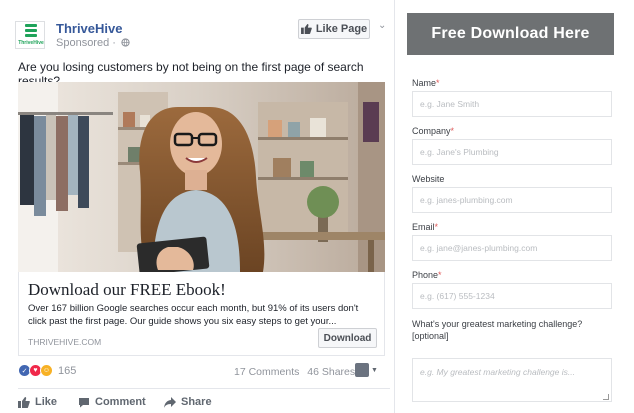  Describe the element at coordinates (170, 402) in the screenshot. I see `share-icon` at that location.